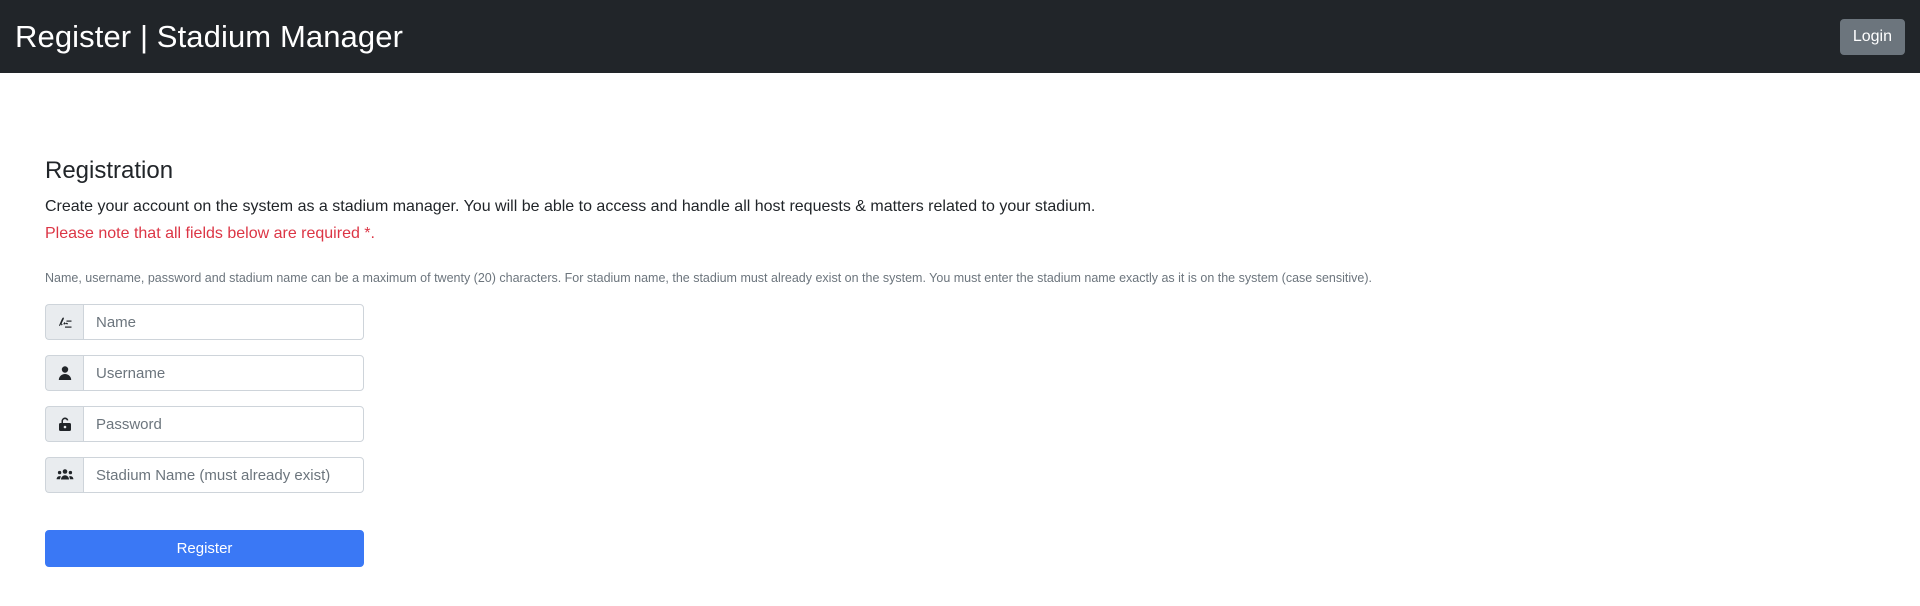 Image resolution: width=1920 pixels, height=606 pixels. Describe the element at coordinates (223, 322) in the screenshot. I see `name-input` at that location.